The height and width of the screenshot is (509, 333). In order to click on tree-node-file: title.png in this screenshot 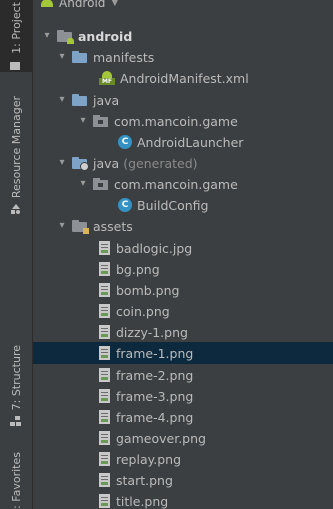, I will do `click(183, 499)`.